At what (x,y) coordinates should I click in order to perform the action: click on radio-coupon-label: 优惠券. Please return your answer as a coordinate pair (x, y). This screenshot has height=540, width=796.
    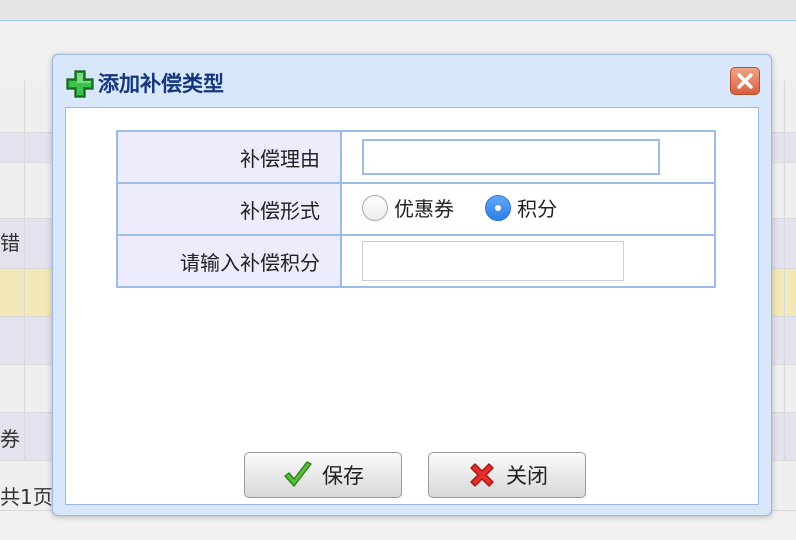
    Looking at the image, I should click on (424, 209).